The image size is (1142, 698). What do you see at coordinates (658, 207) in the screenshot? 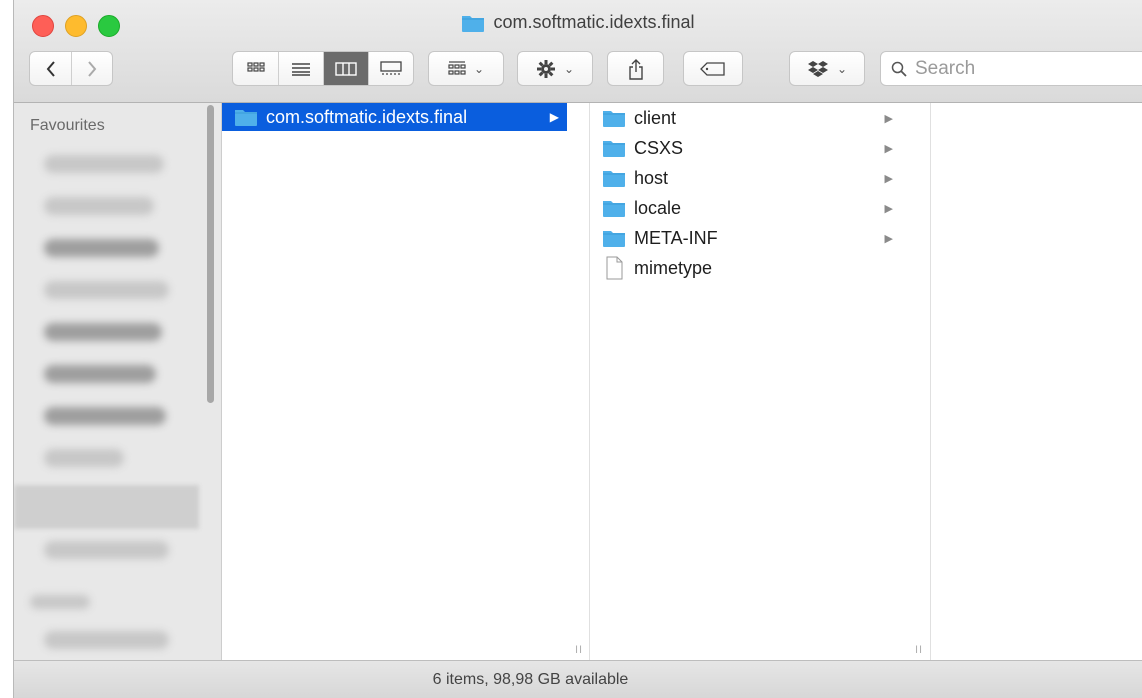
I see `item-name: locale` at bounding box center [658, 207].